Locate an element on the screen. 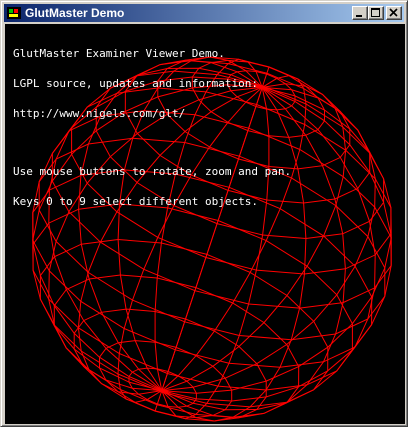  overlay-help-line: Keys 0 to 9 select different objects. is located at coordinates (136, 201).